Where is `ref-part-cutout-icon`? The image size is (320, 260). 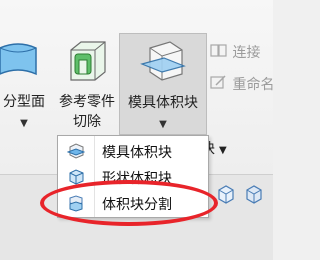 ref-part-cutout-icon is located at coordinates (88, 61).